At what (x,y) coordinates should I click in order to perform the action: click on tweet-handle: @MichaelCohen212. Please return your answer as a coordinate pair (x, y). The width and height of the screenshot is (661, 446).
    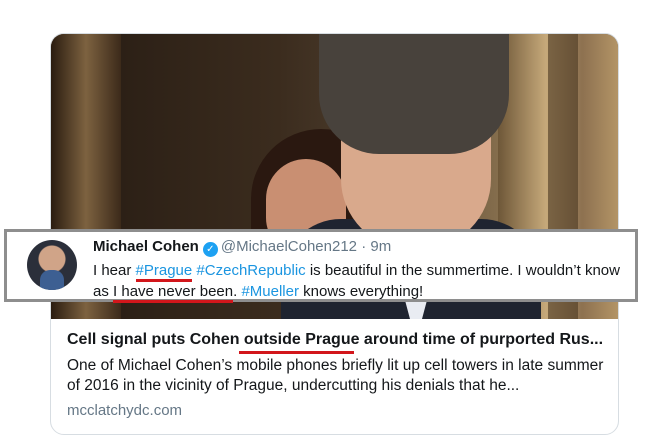
    Looking at the image, I should click on (289, 246).